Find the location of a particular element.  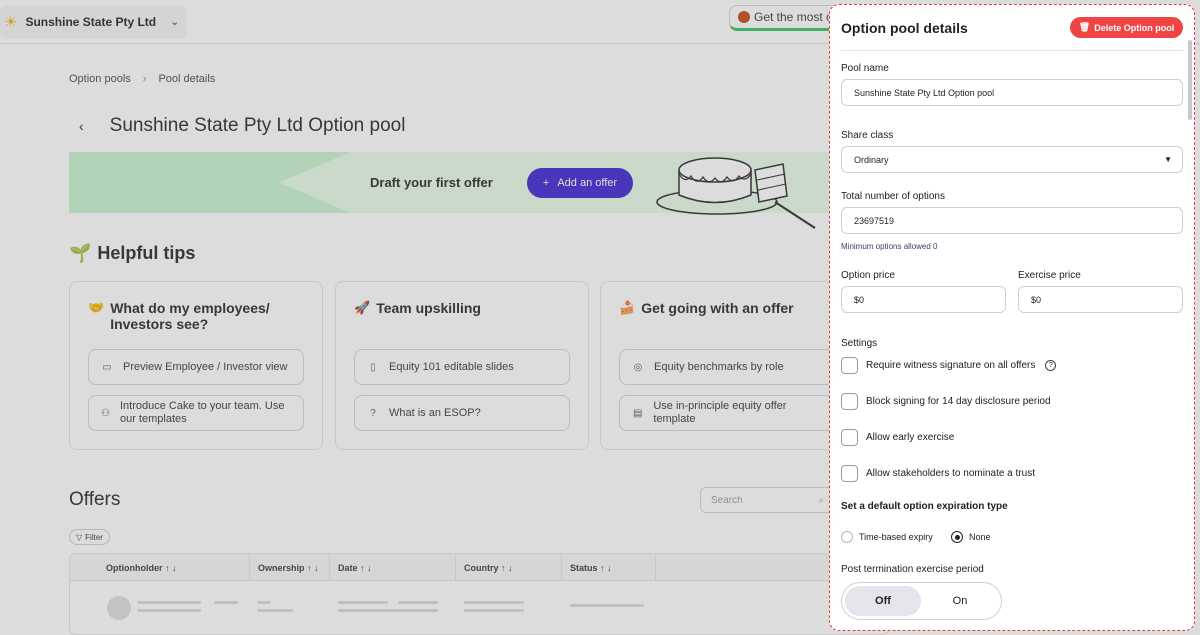

exercise-price-label: Exercise price is located at coordinates (1049, 275).